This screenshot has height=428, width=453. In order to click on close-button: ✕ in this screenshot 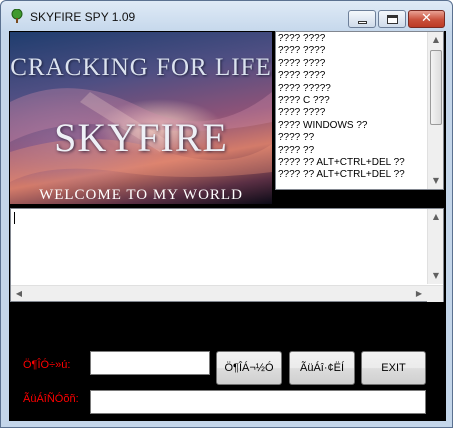, I will do `click(426, 19)`.